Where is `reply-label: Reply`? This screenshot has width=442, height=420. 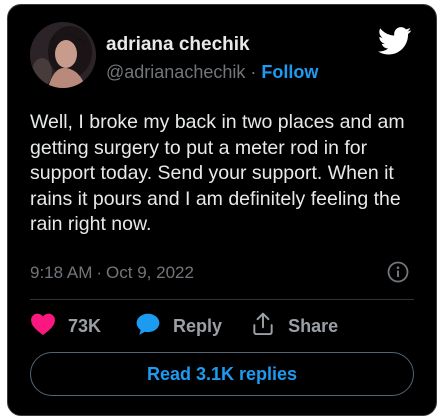 reply-label: Reply is located at coordinates (198, 325).